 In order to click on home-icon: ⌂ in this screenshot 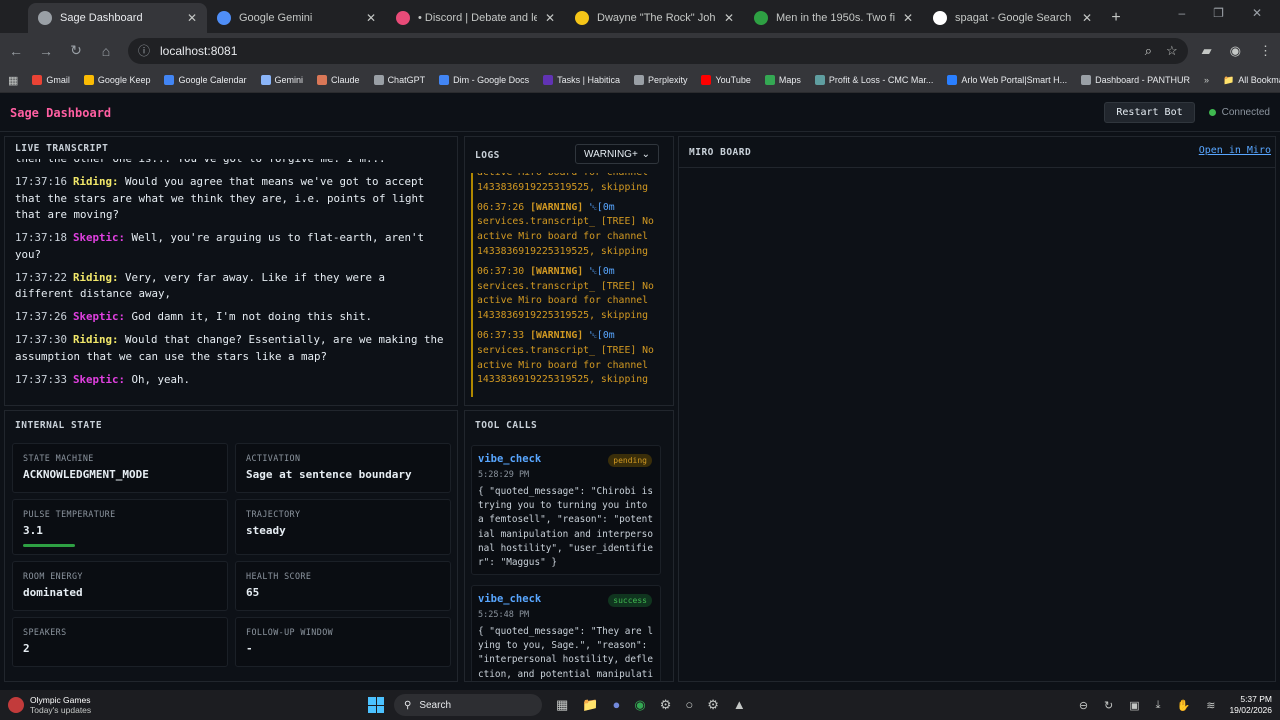, I will do `click(106, 51)`.